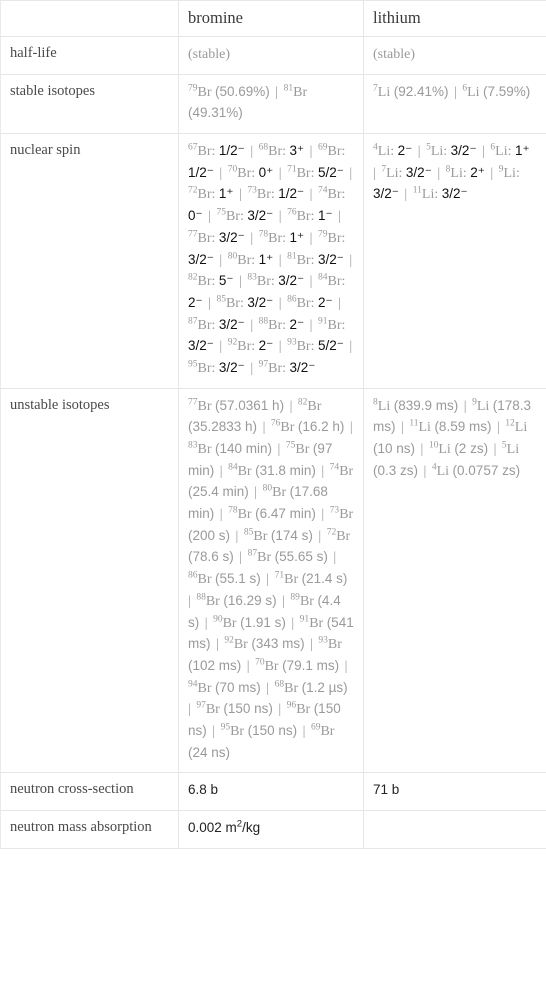  Describe the element at coordinates (209, 535) in the screenshot. I see `isotope-value: (200 s)` at that location.